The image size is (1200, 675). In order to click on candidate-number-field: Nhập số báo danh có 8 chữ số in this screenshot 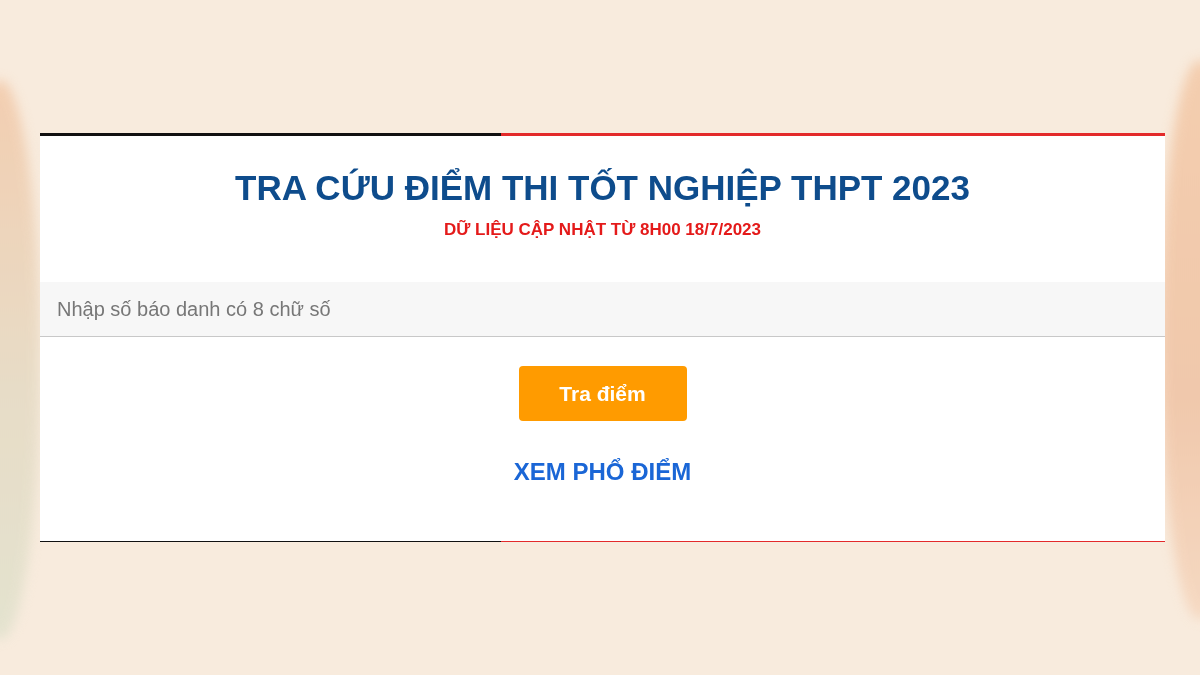, I will do `click(602, 309)`.